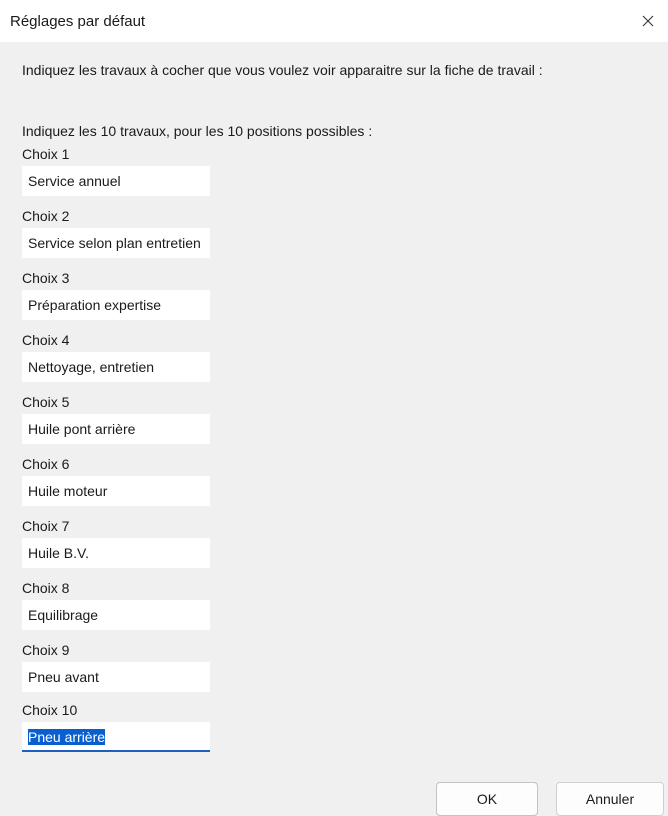 The width and height of the screenshot is (668, 816). What do you see at coordinates (610, 799) in the screenshot?
I see `cancel-button: Annuler` at bounding box center [610, 799].